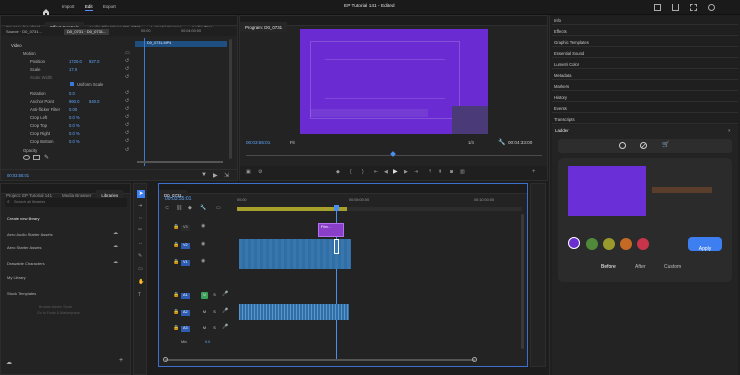 The width and height of the screenshot is (740, 375). What do you see at coordinates (351, 172) in the screenshot?
I see `mark-in-icon: {` at bounding box center [351, 172].